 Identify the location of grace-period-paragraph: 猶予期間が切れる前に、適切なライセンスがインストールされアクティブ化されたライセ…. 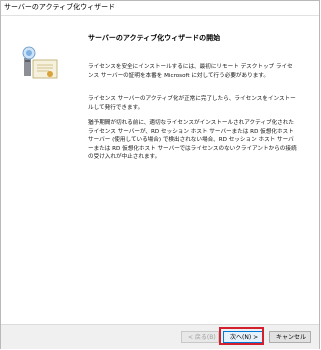
(192, 140).